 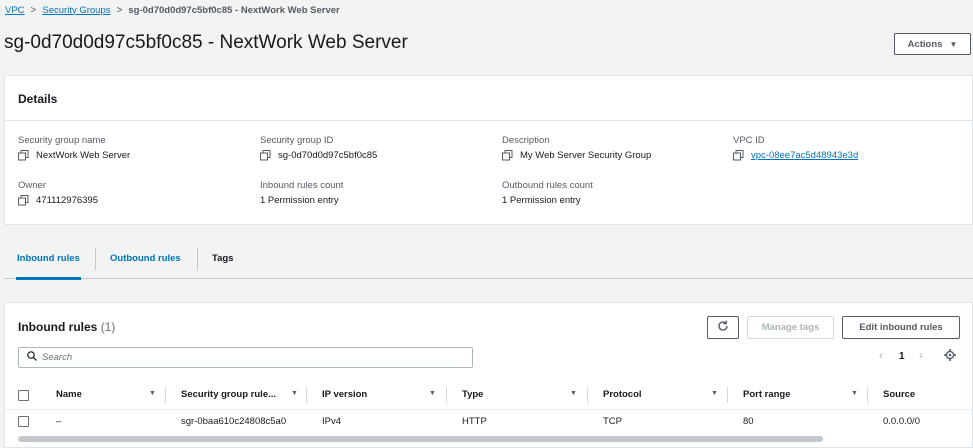 I want to click on field-value: sg-0d70d0d97c5bf0c85, so click(x=328, y=155).